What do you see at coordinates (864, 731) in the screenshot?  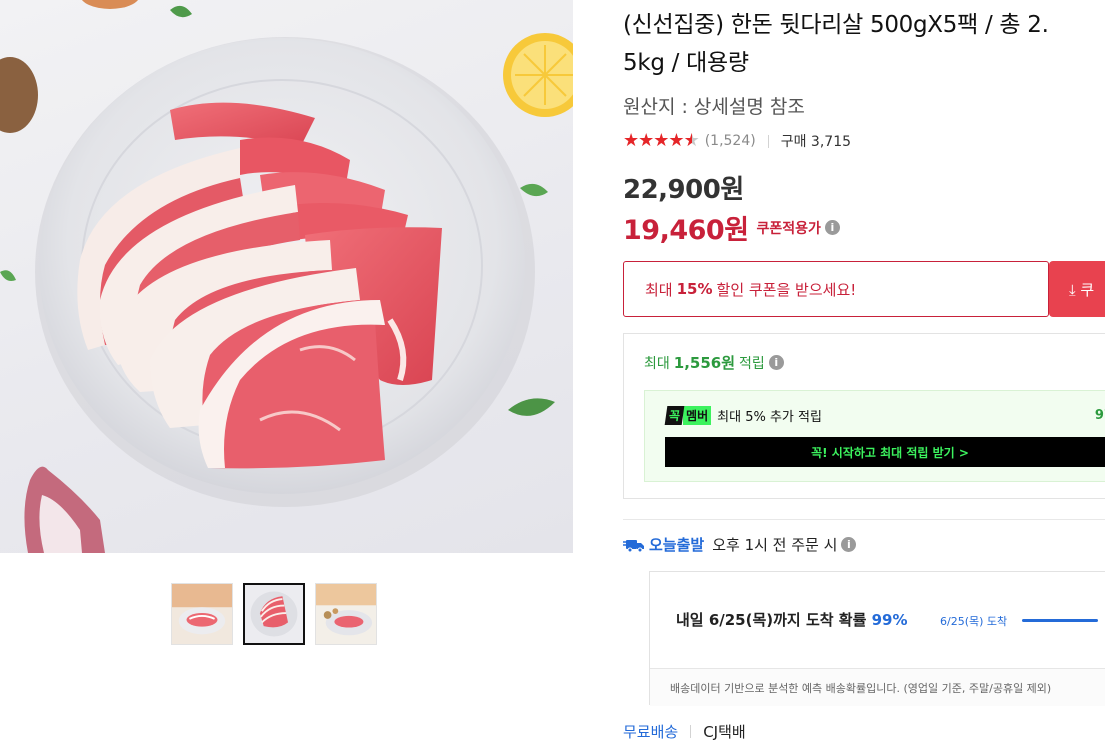 I see `shipping-row: 무료배송 CJ택배` at bounding box center [864, 731].